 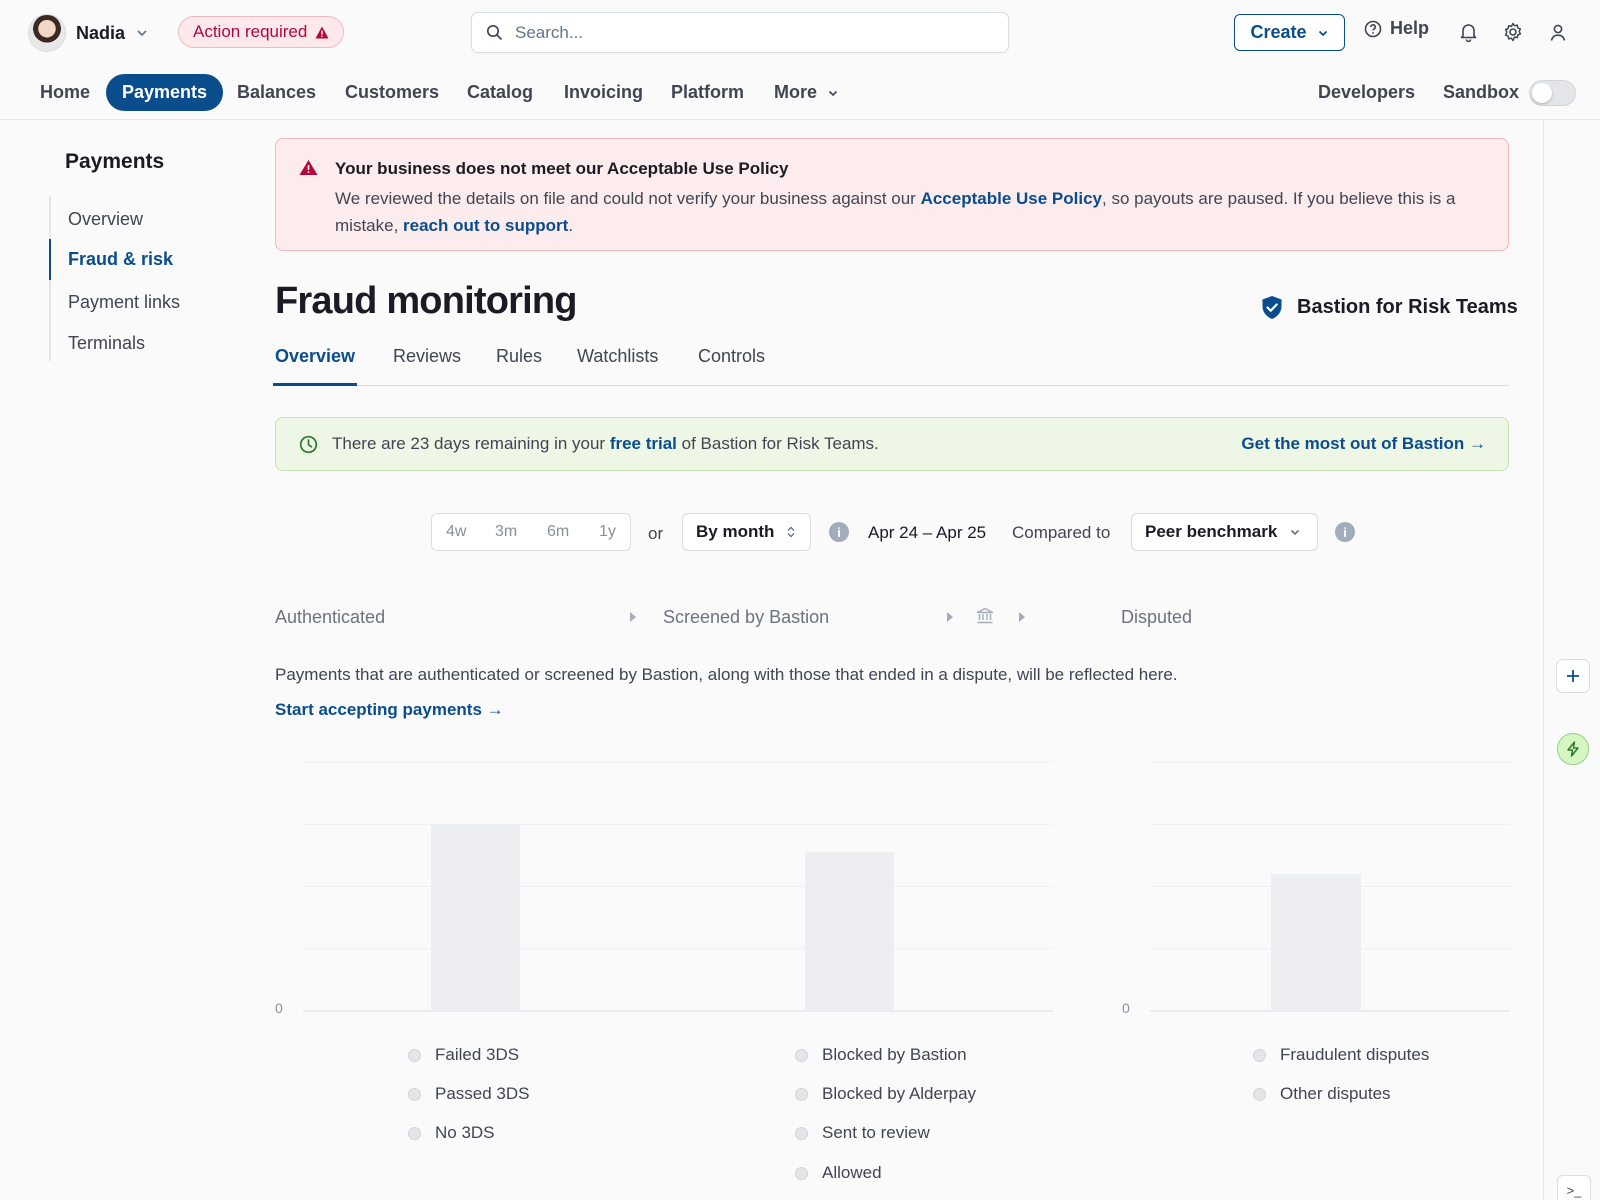 I want to click on funnel-step-screened: Screened by Bastion, so click(x=746, y=617).